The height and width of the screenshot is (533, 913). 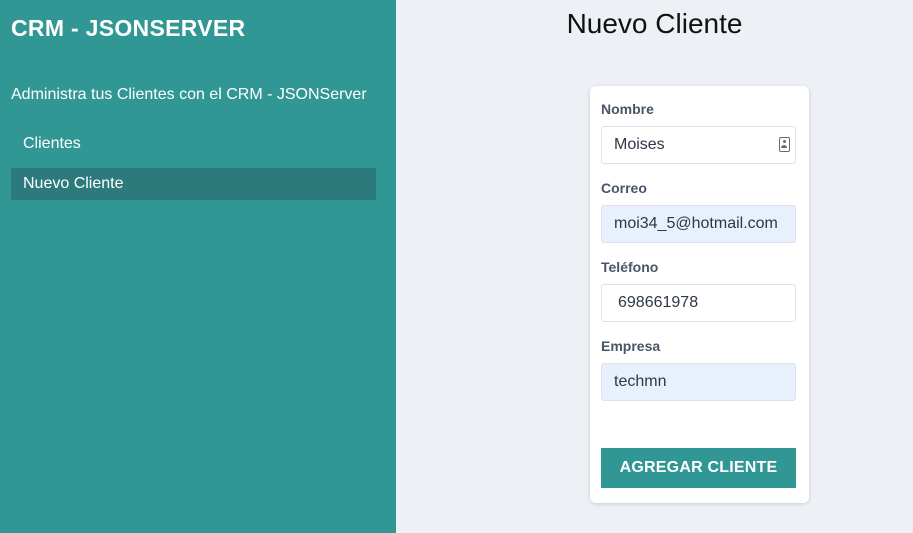 What do you see at coordinates (193, 184) in the screenshot?
I see `sidebar-item-nuevo-cliente: Nuevo Cliente` at bounding box center [193, 184].